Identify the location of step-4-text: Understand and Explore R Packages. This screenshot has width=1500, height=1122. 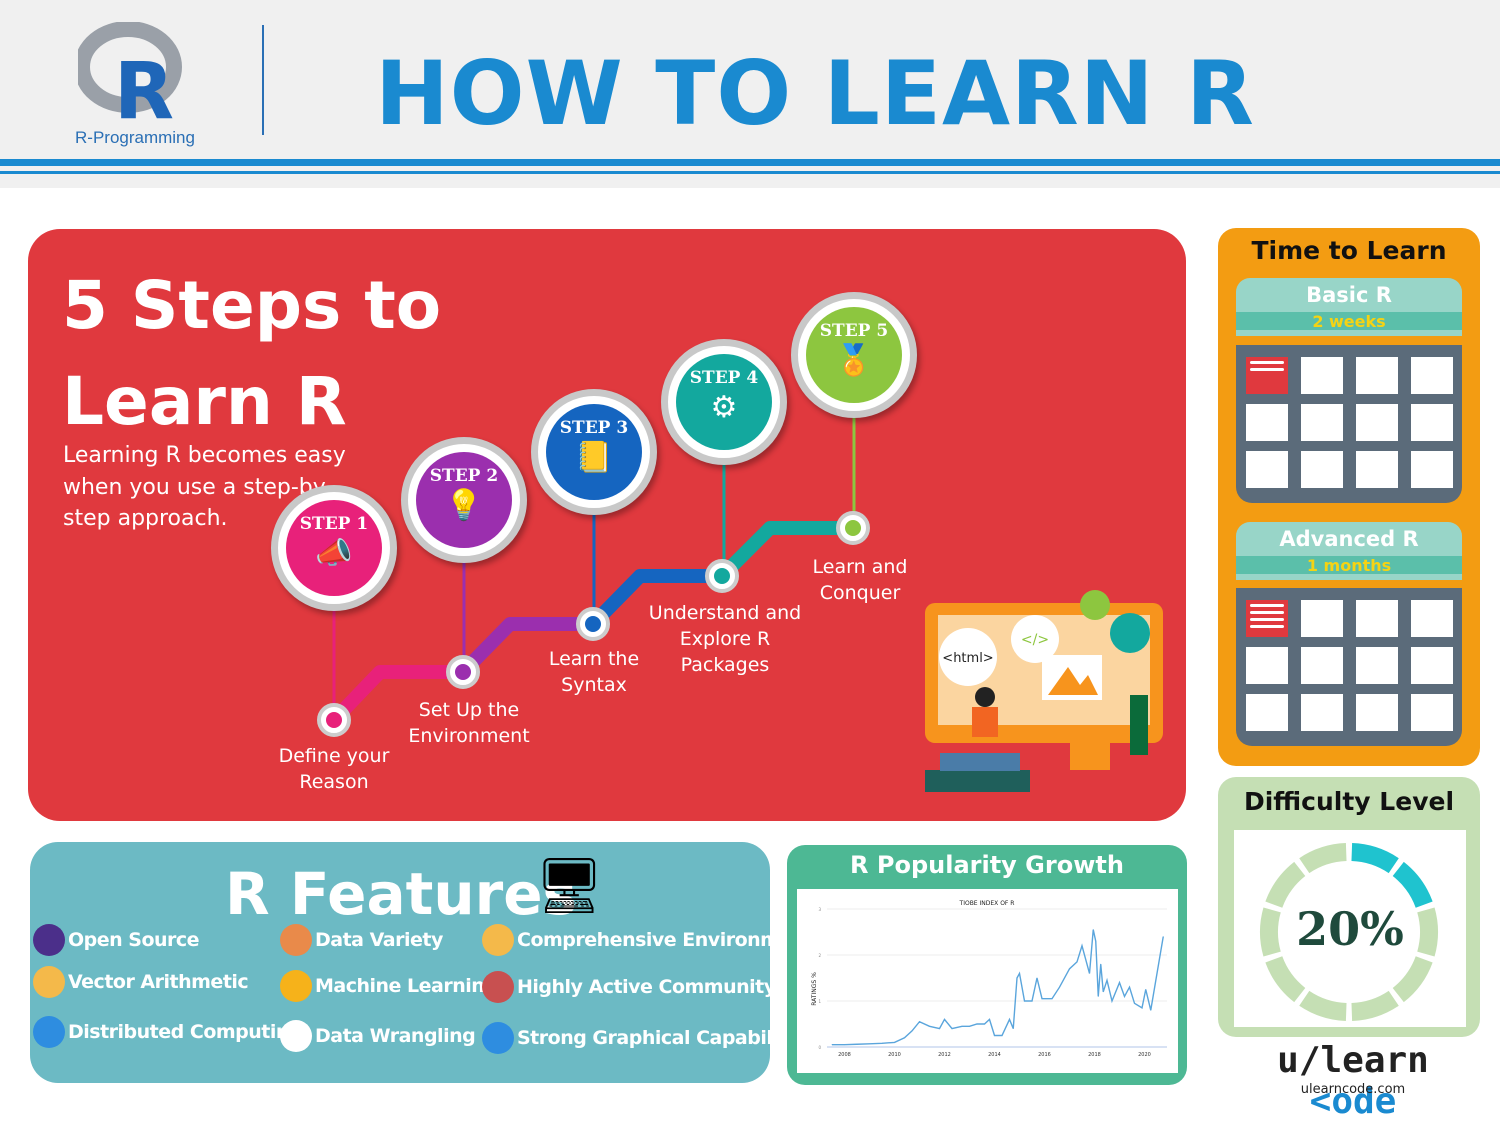
(725, 639).